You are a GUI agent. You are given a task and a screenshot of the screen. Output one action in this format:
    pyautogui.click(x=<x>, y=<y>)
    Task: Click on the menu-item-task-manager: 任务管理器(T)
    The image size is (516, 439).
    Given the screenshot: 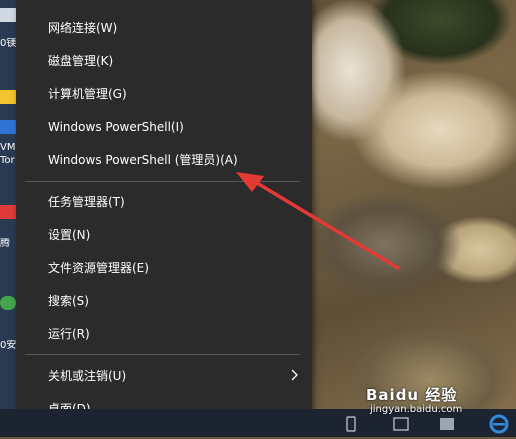 What is the action you would take?
    pyautogui.click(x=164, y=201)
    